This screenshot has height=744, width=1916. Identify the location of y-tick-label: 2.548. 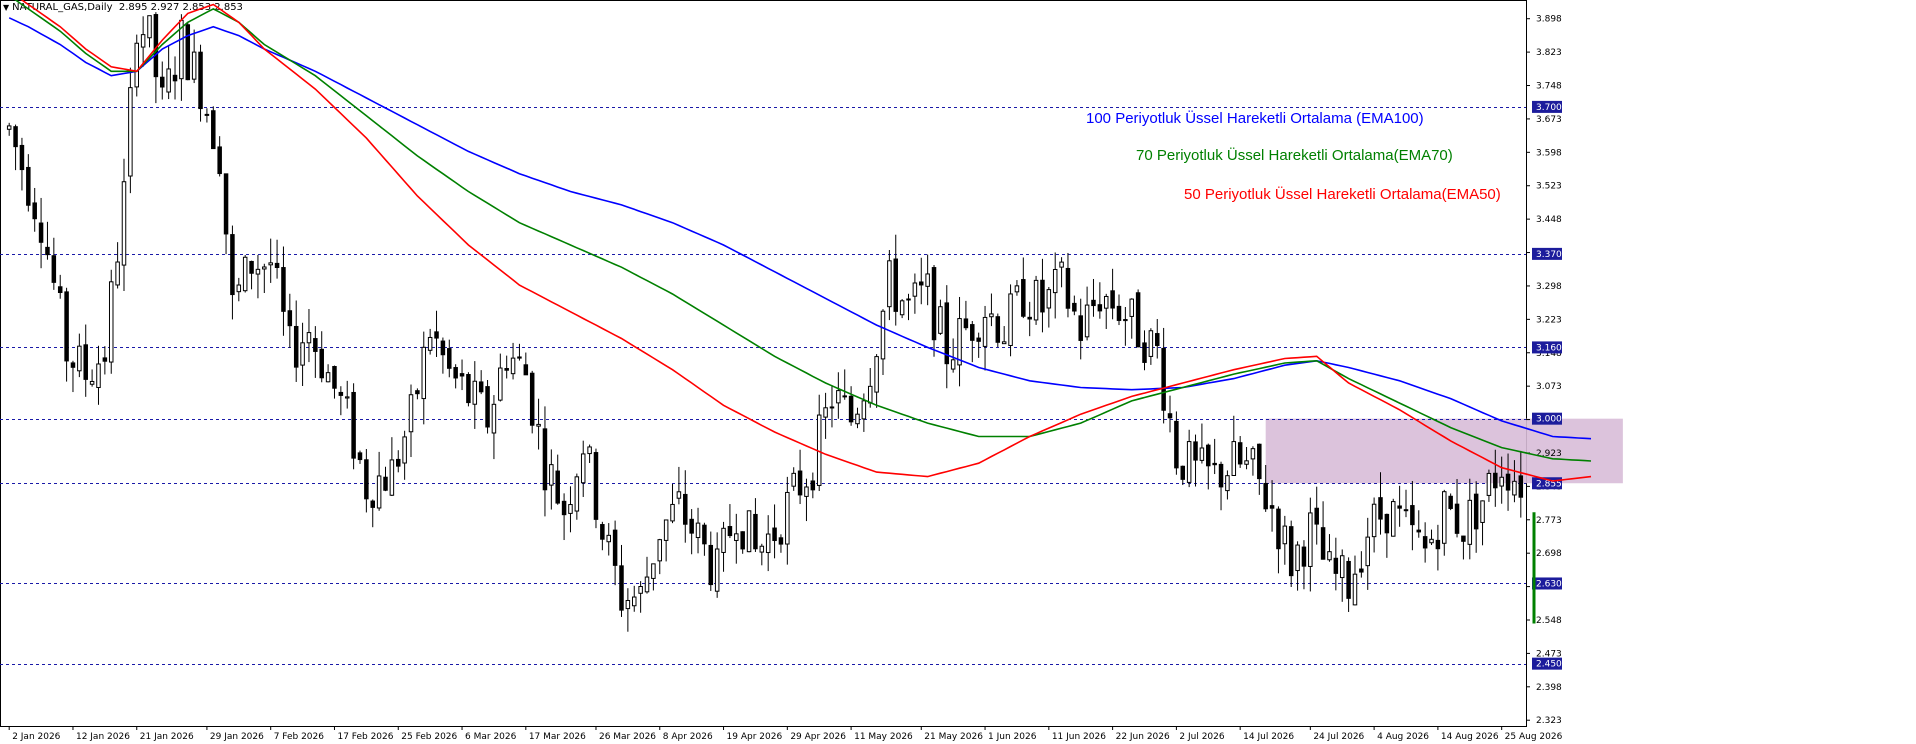
(1549, 621).